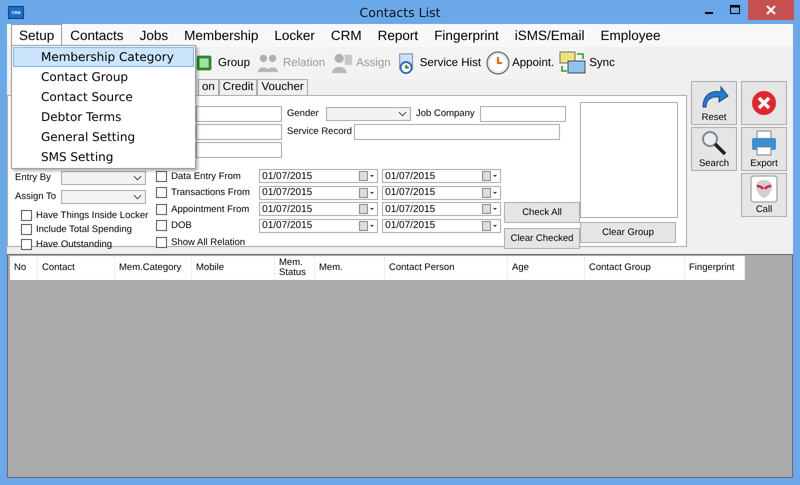 This screenshot has width=800, height=485. What do you see at coordinates (542, 212) in the screenshot?
I see `check-all-button: Check All` at bounding box center [542, 212].